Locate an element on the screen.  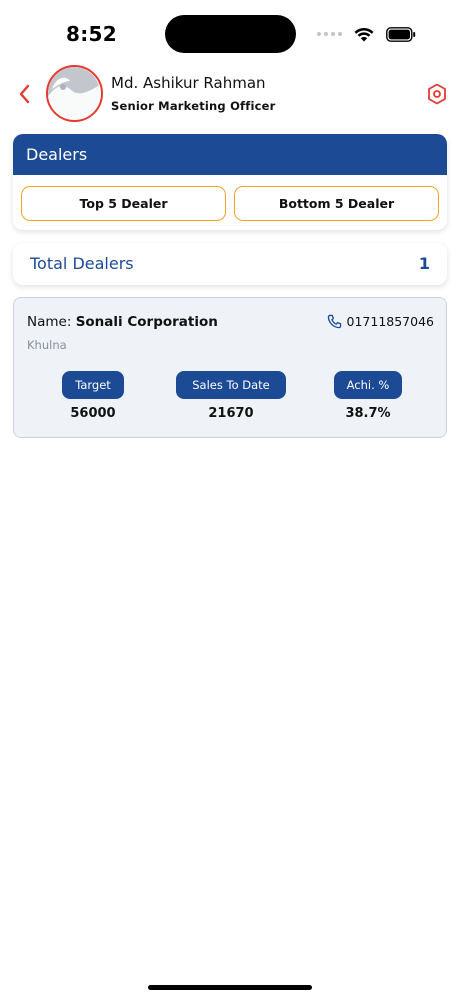
user-name: Md. Ashikur Rahman is located at coordinates (188, 83).